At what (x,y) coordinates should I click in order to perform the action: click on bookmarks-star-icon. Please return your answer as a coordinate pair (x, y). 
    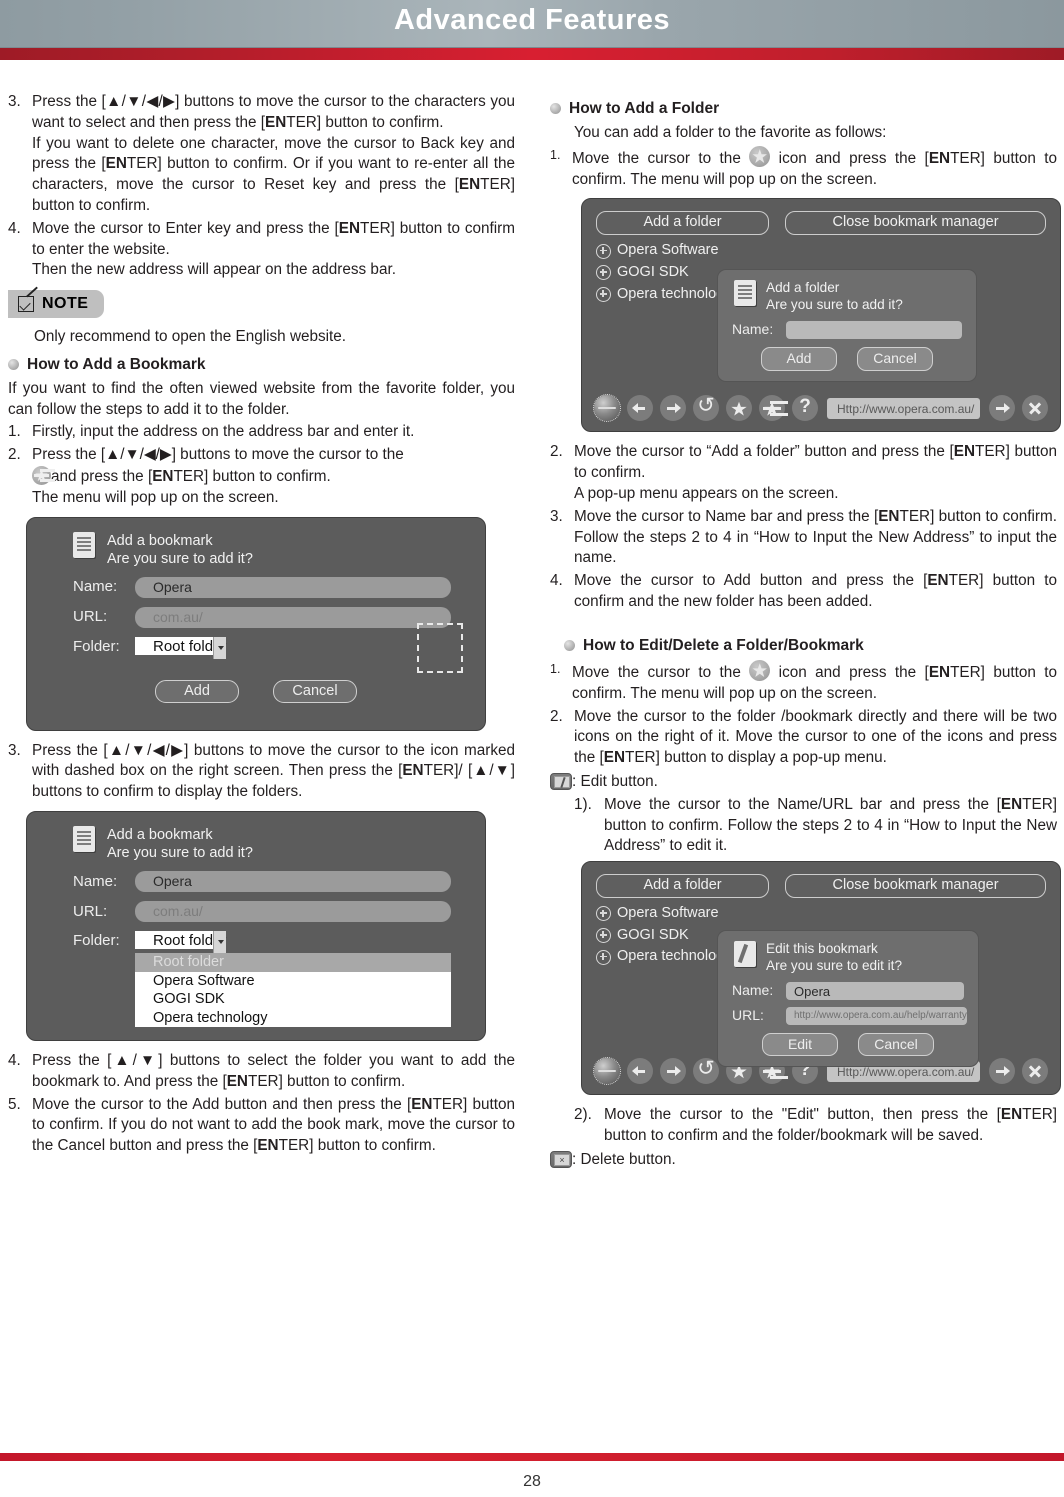
    Looking at the image, I should click on (739, 408).